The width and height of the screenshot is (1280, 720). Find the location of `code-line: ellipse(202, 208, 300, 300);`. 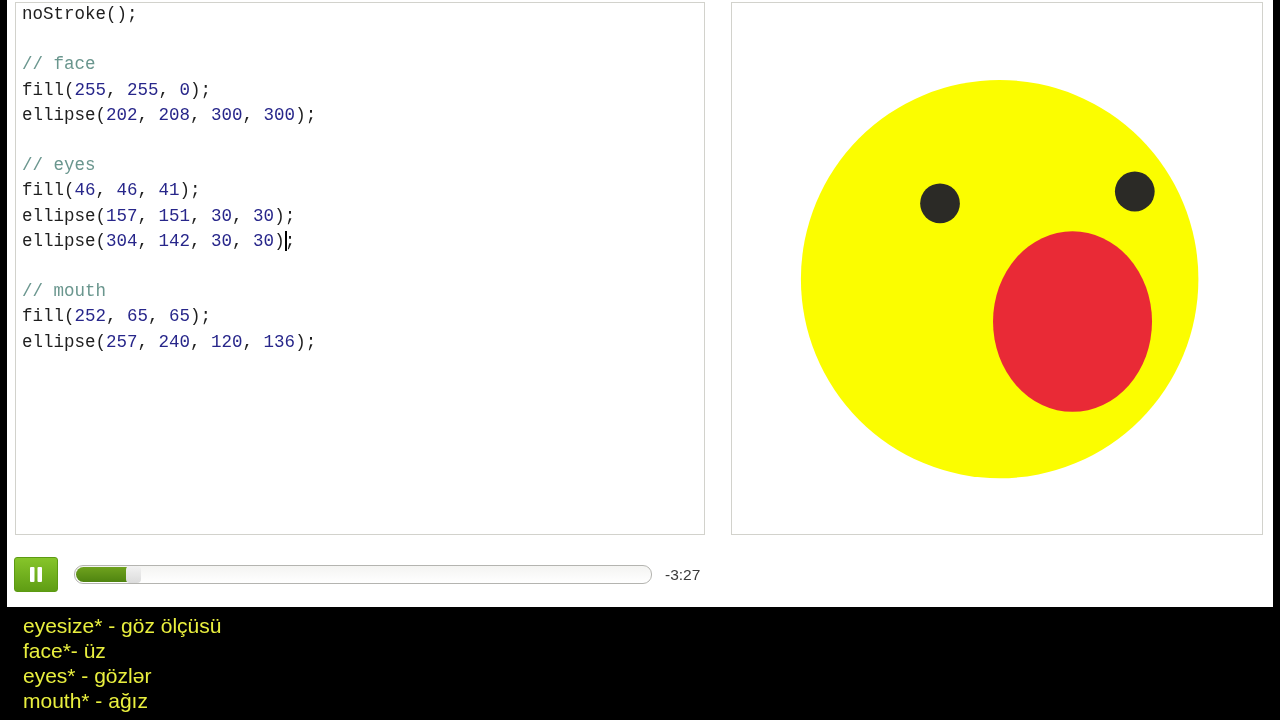

code-line: ellipse(202, 208, 300, 300); is located at coordinates (169, 115).